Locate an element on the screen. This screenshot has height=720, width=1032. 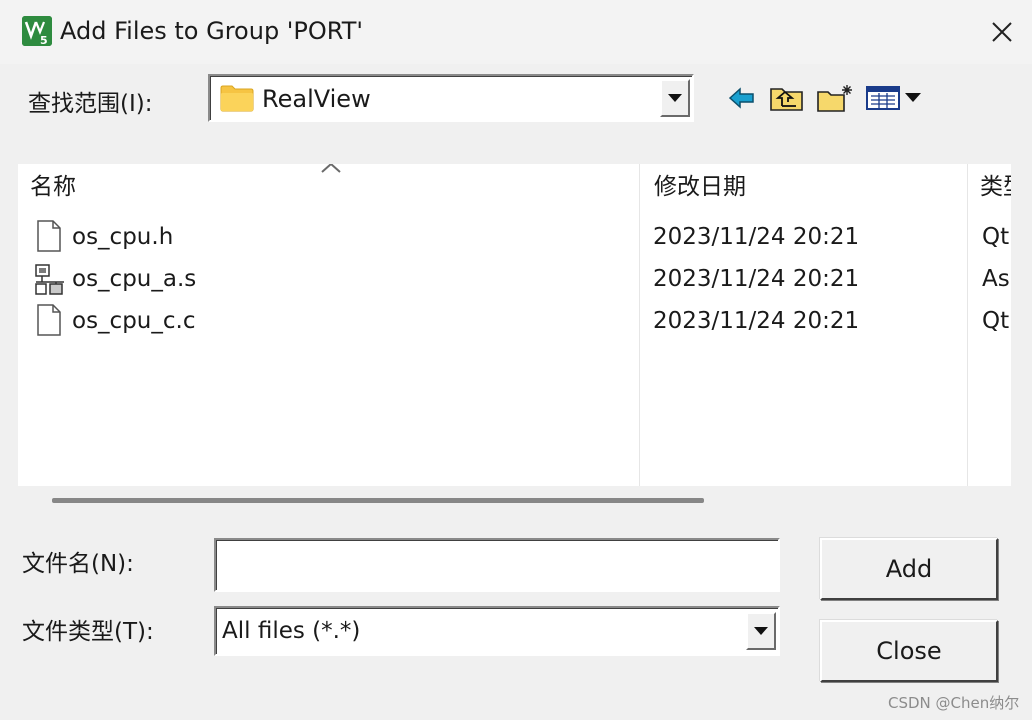
lookin-dropdown-button is located at coordinates (675, 98).